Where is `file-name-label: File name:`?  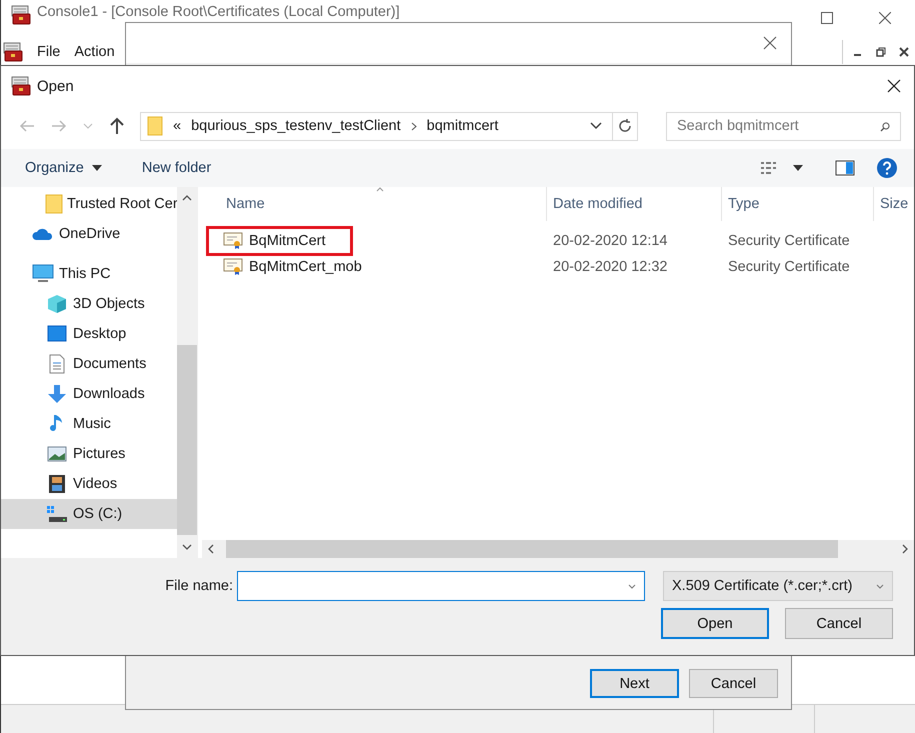
file-name-label: File name: is located at coordinates (198, 586).